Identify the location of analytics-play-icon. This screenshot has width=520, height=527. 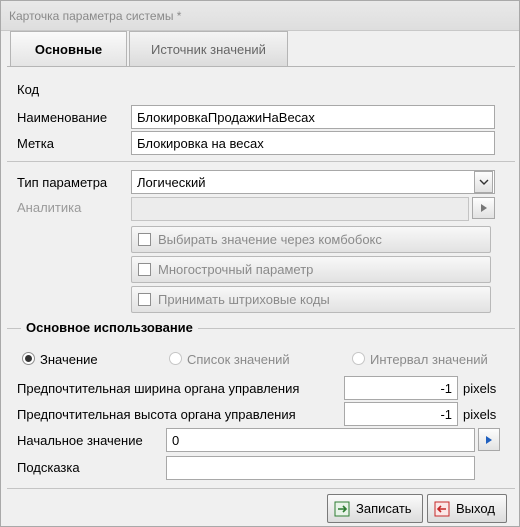
(483, 208).